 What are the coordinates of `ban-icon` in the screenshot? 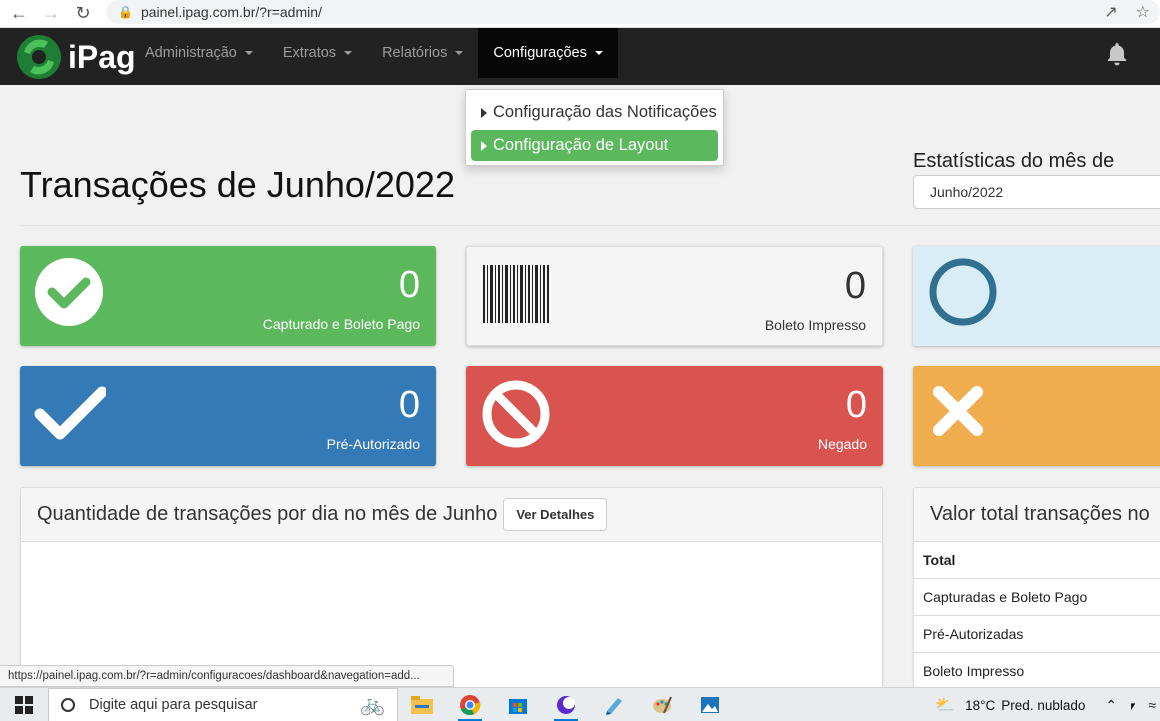 It's located at (516, 414).